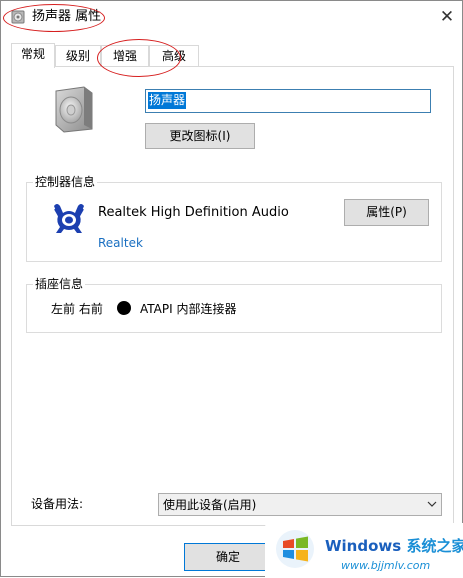 Image resolution: width=463 pixels, height=578 pixels. What do you see at coordinates (300, 504) in the screenshot?
I see `device-usage-select: 使用此设备(启用)` at bounding box center [300, 504].